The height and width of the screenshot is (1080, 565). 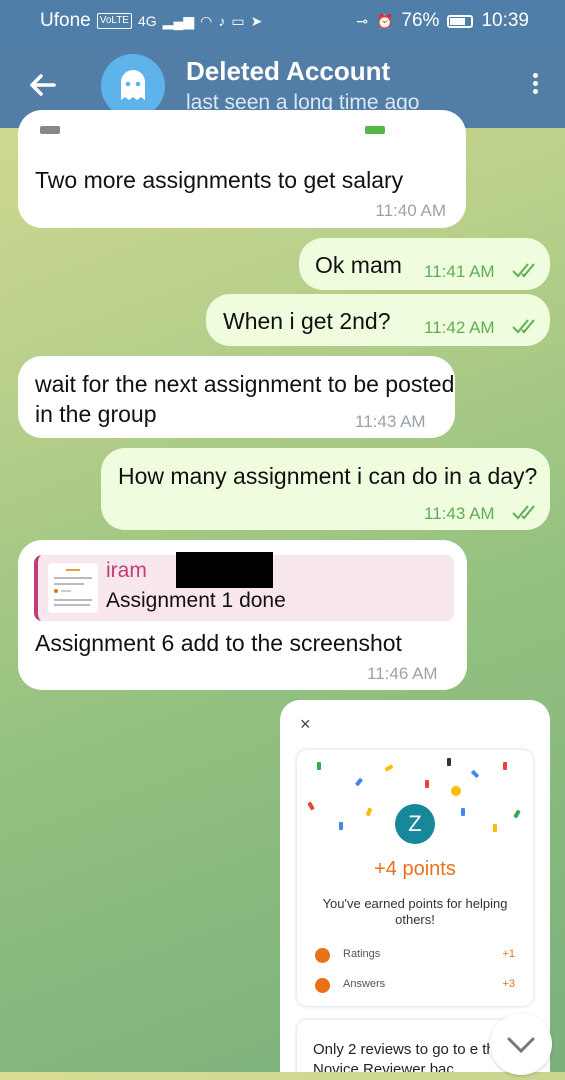 I want to click on volte-badge: VoLTE, so click(x=114, y=21).